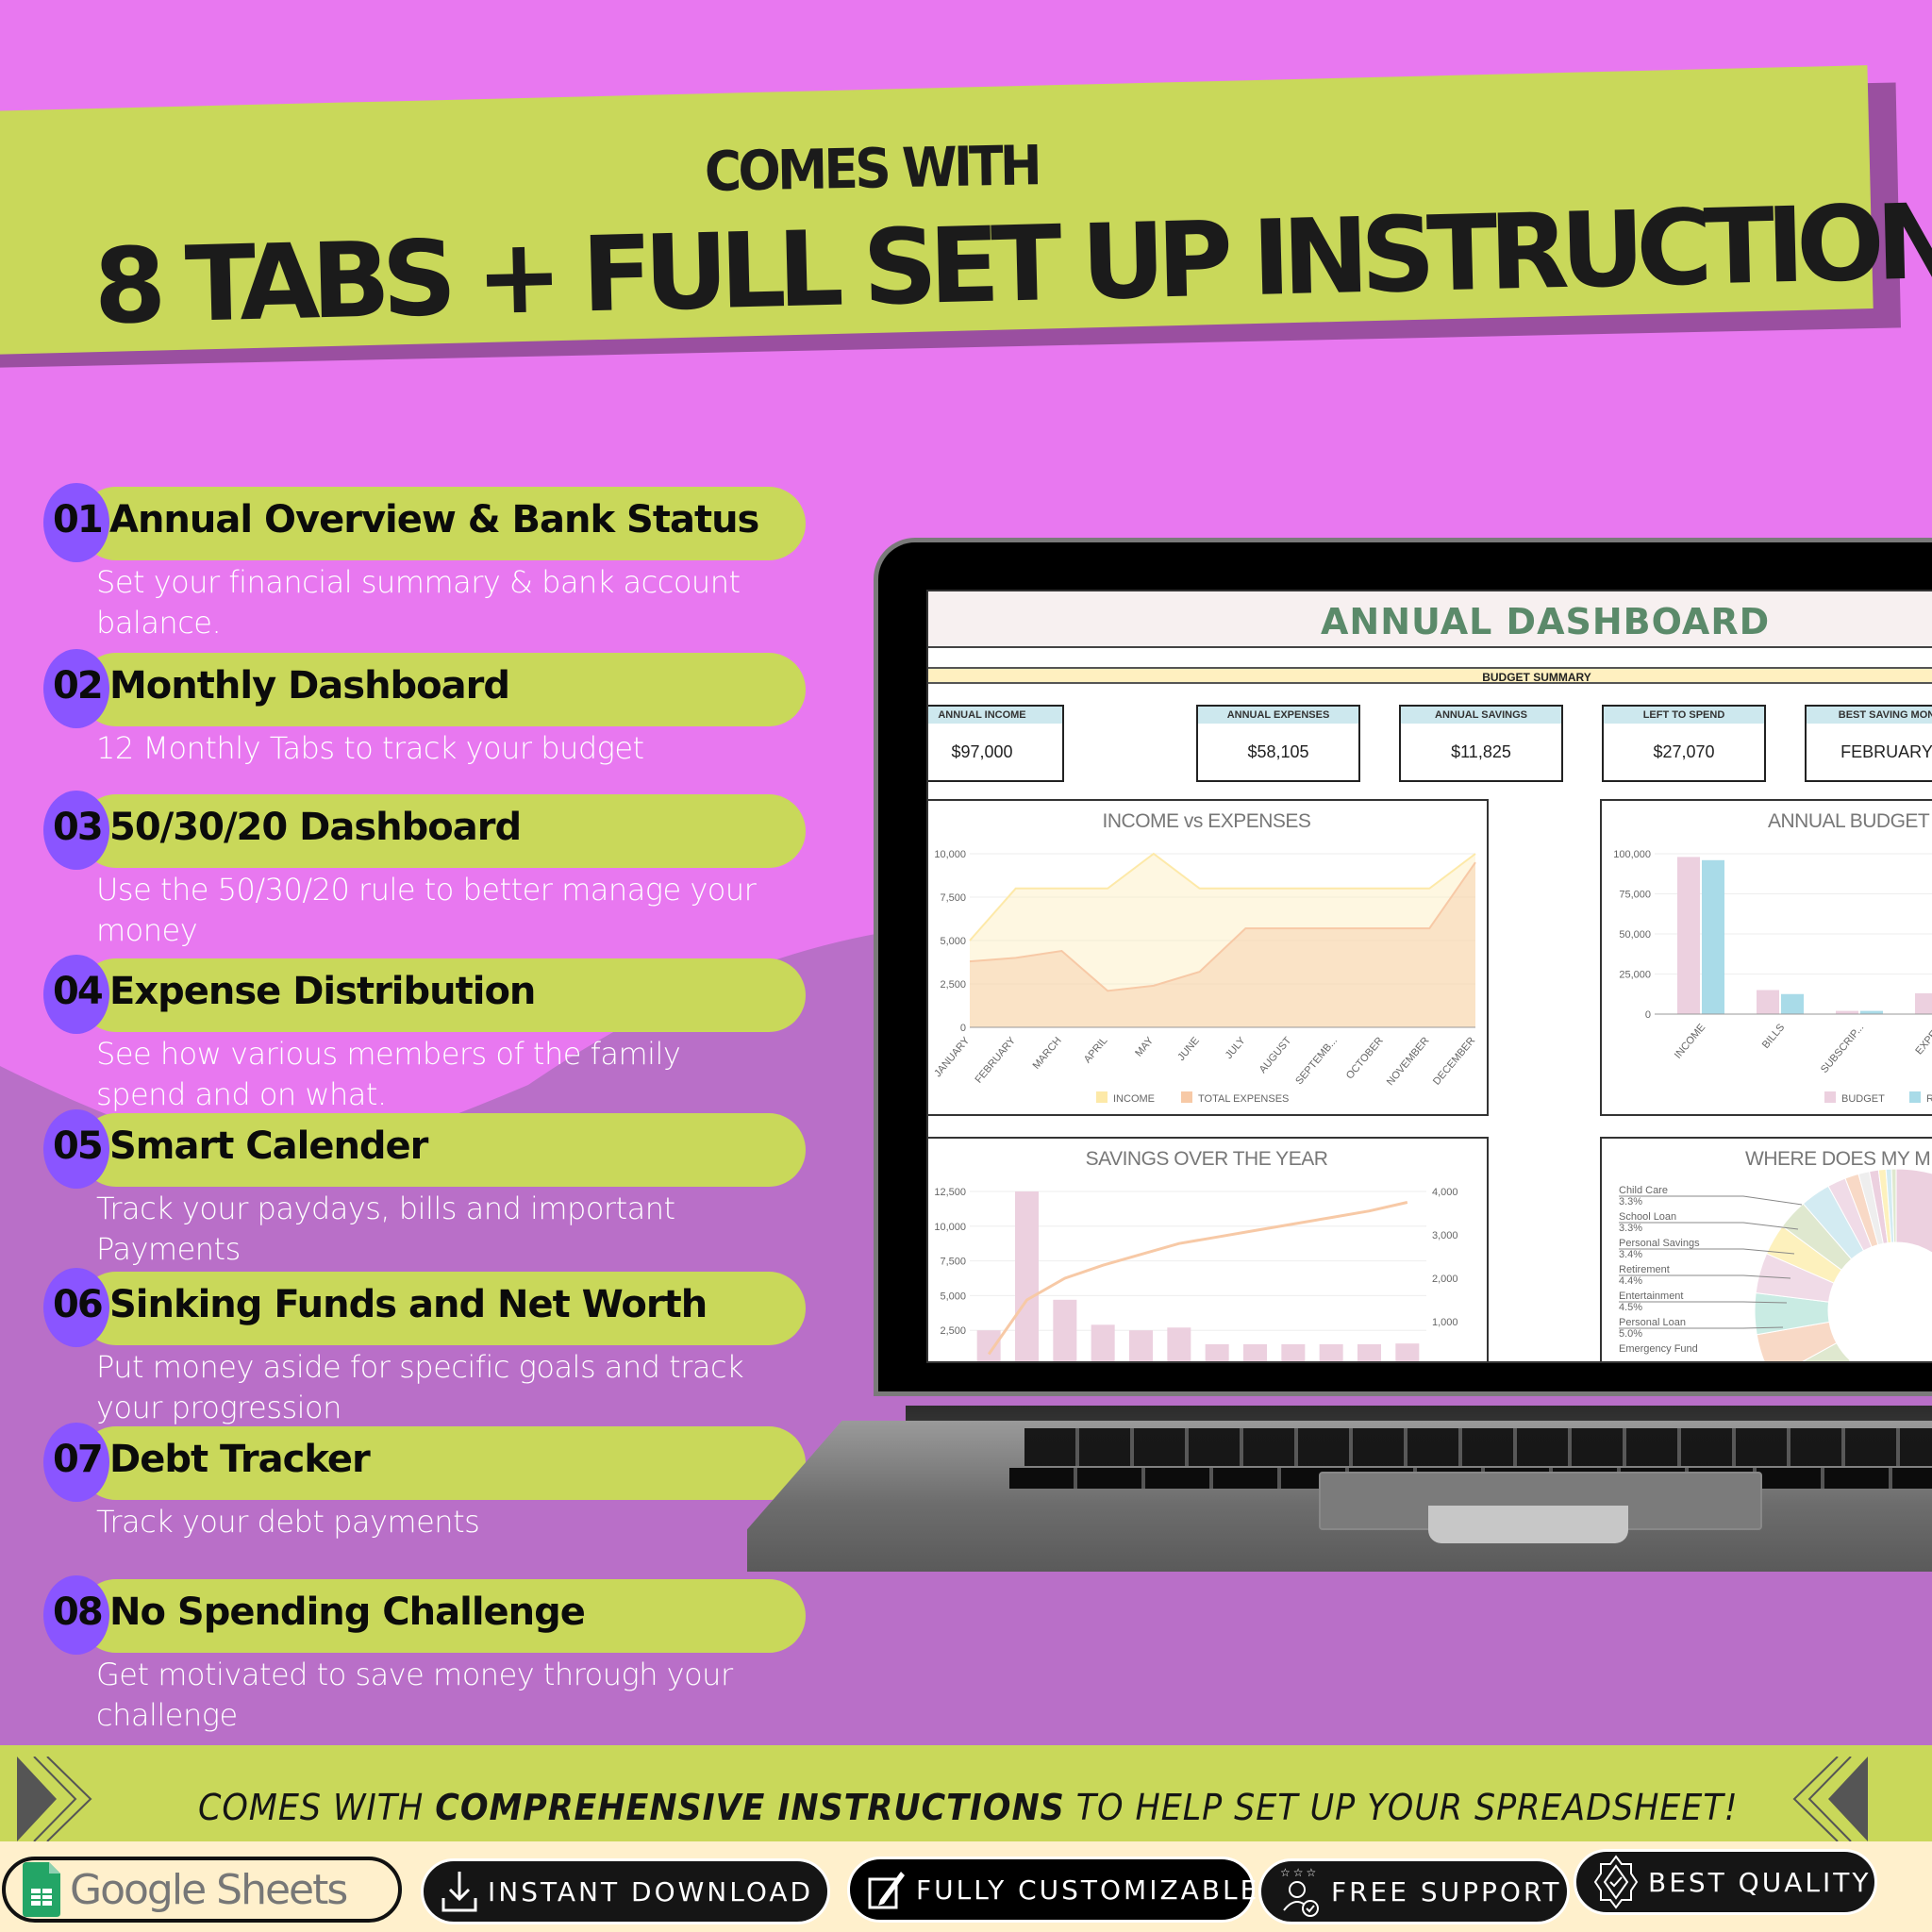 The width and height of the screenshot is (1932, 1932). I want to click on free-support-badge: ☆☆☆ FREE SUPPORT, so click(1414, 1891).